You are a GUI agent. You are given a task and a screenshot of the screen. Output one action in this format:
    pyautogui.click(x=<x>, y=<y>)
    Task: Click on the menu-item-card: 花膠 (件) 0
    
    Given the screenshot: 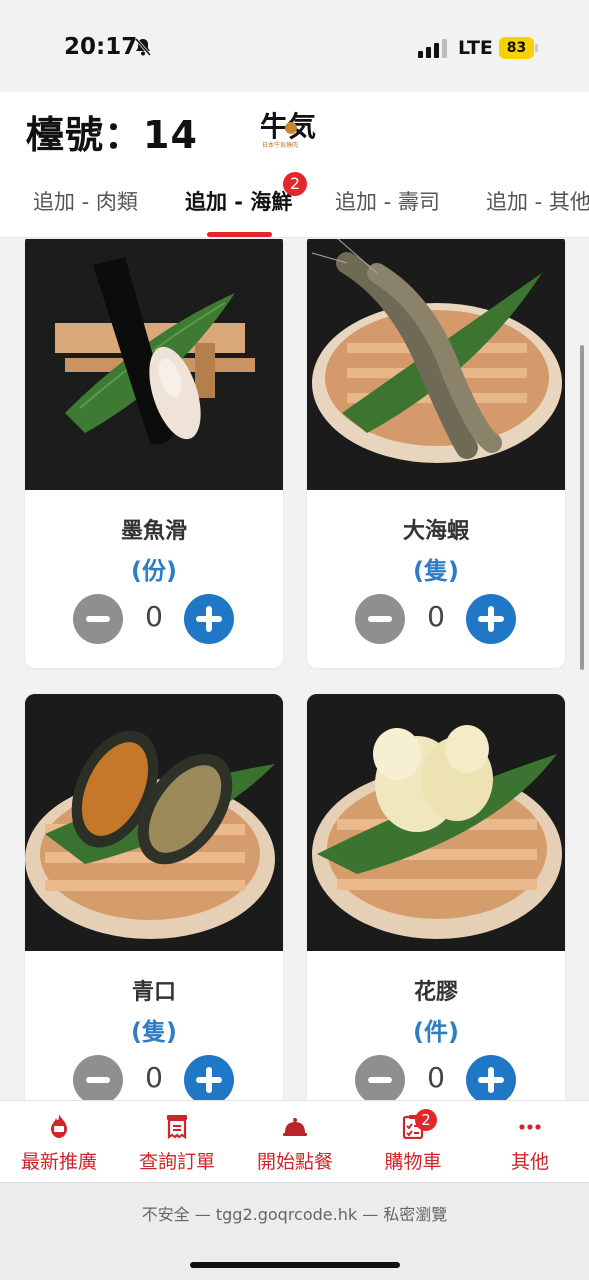 What is the action you would take?
    pyautogui.click(x=436, y=897)
    